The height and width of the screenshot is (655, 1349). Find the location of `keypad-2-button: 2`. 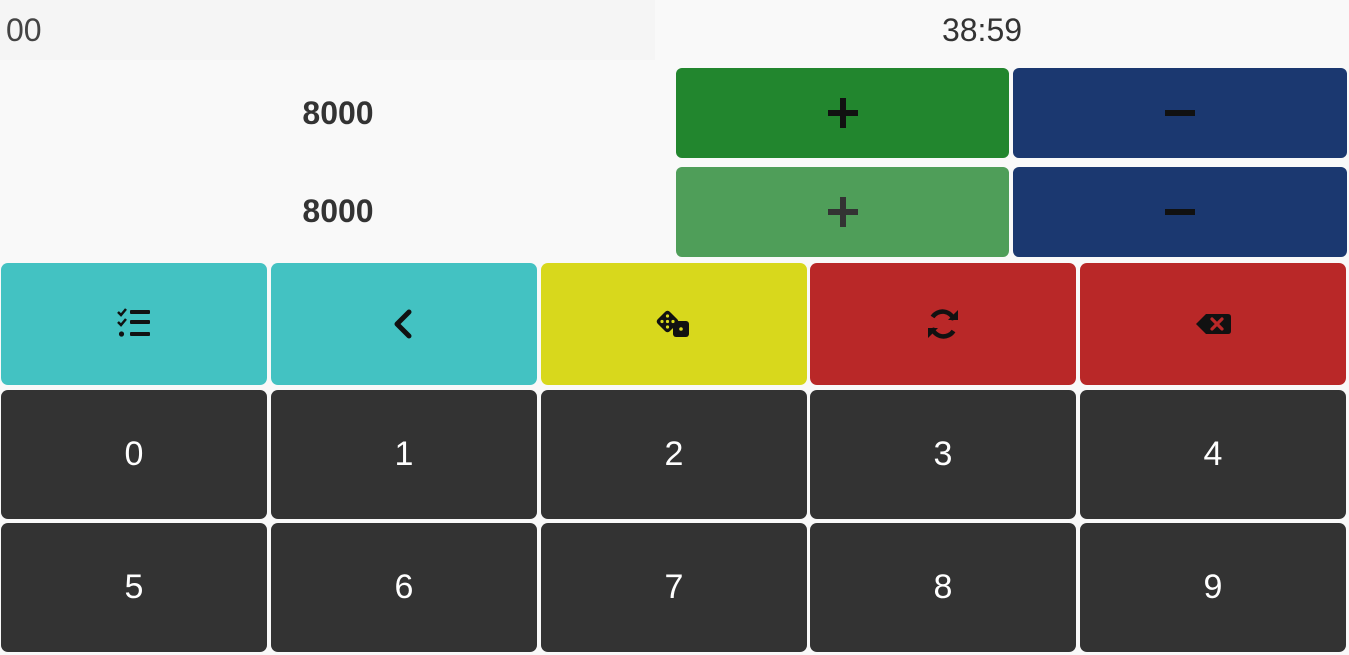

keypad-2-button: 2 is located at coordinates (674, 454).